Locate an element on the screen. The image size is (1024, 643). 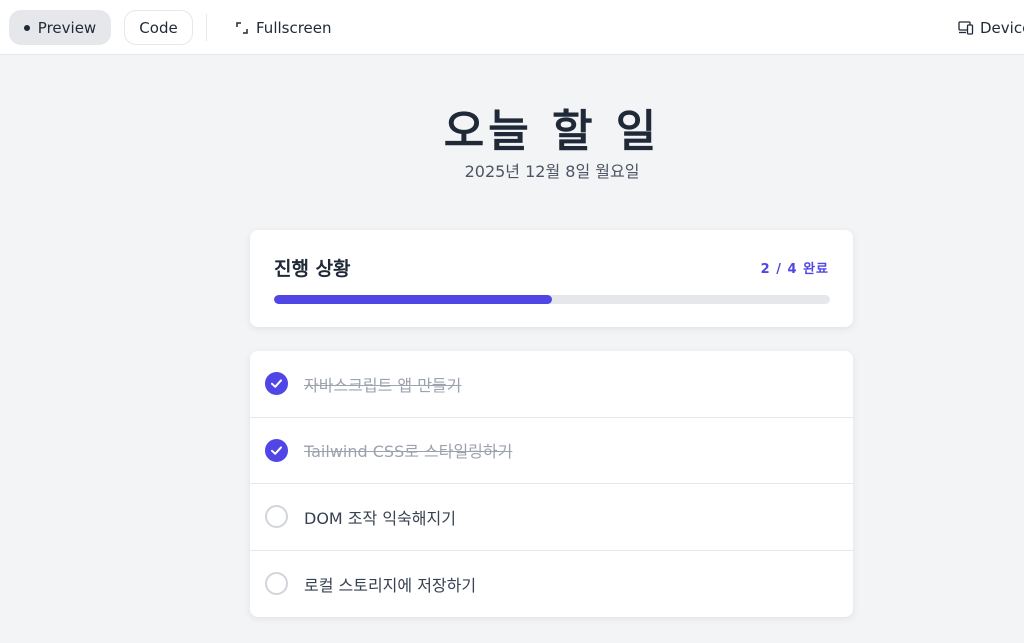
task-item: Tailwind CSS로 스타일링하기 is located at coordinates (551, 451).